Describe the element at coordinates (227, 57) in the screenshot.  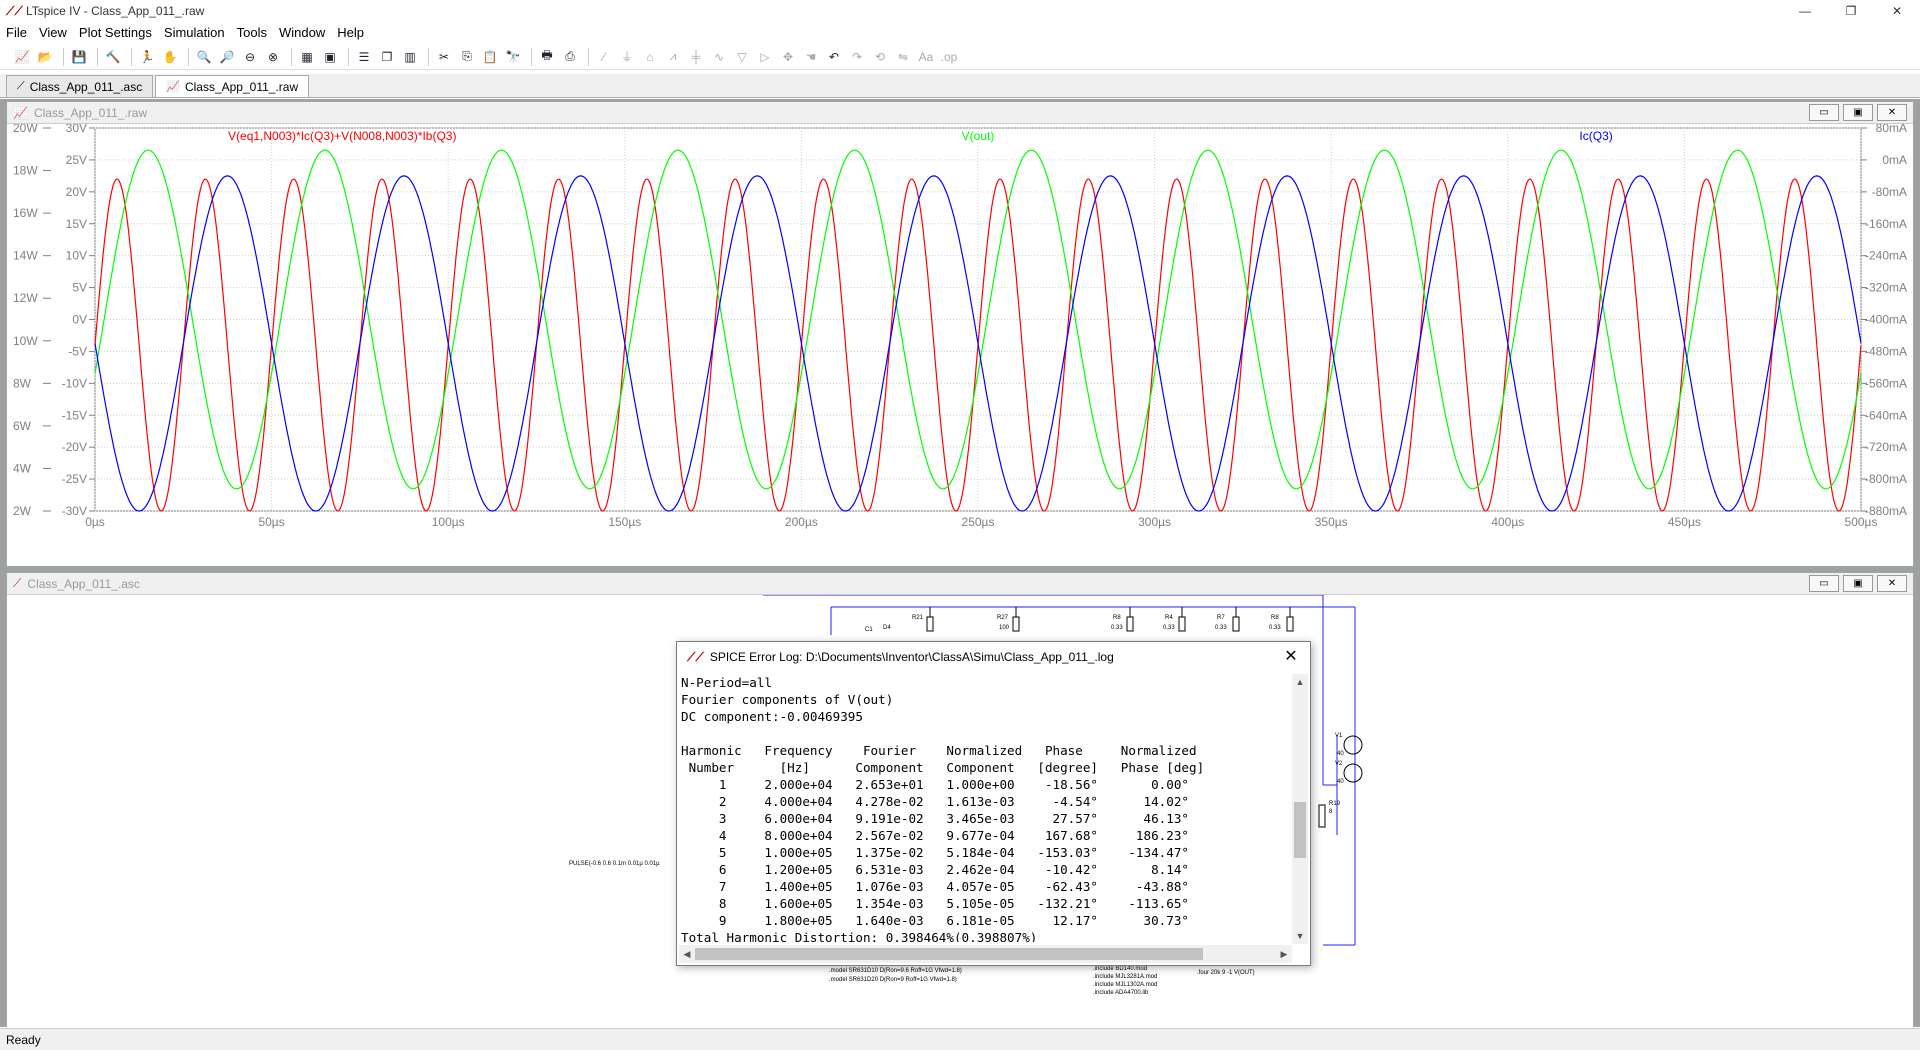
I see `zoom-out-icon: 🔎` at that location.